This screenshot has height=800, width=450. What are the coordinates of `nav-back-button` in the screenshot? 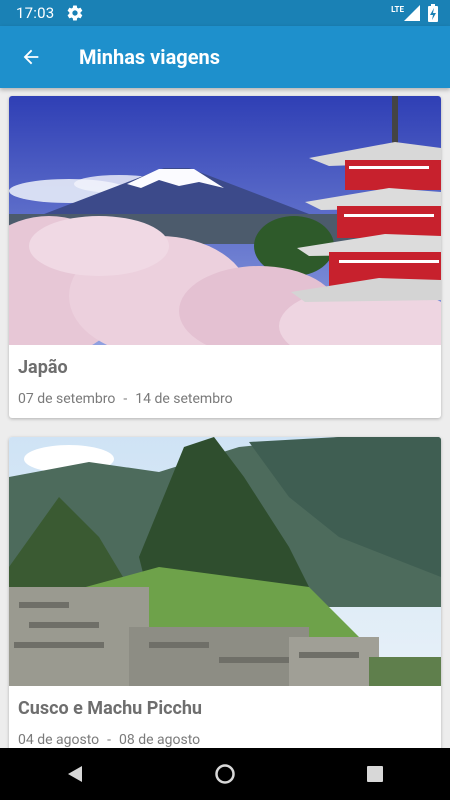 It's located at (75, 774).